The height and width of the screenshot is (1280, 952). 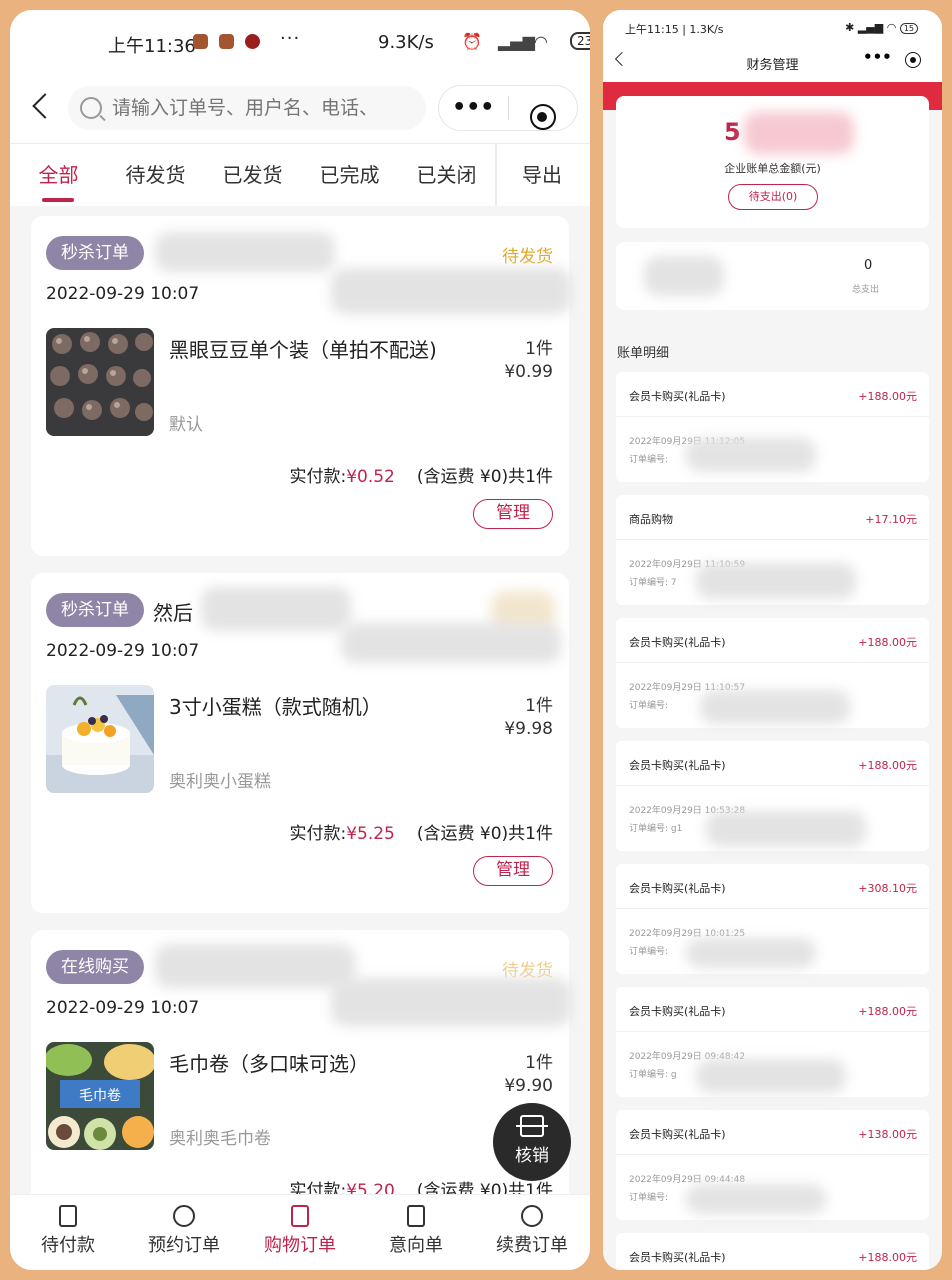 What do you see at coordinates (68, 1232) in the screenshot?
I see `nav-pending-payment: 待付款` at bounding box center [68, 1232].